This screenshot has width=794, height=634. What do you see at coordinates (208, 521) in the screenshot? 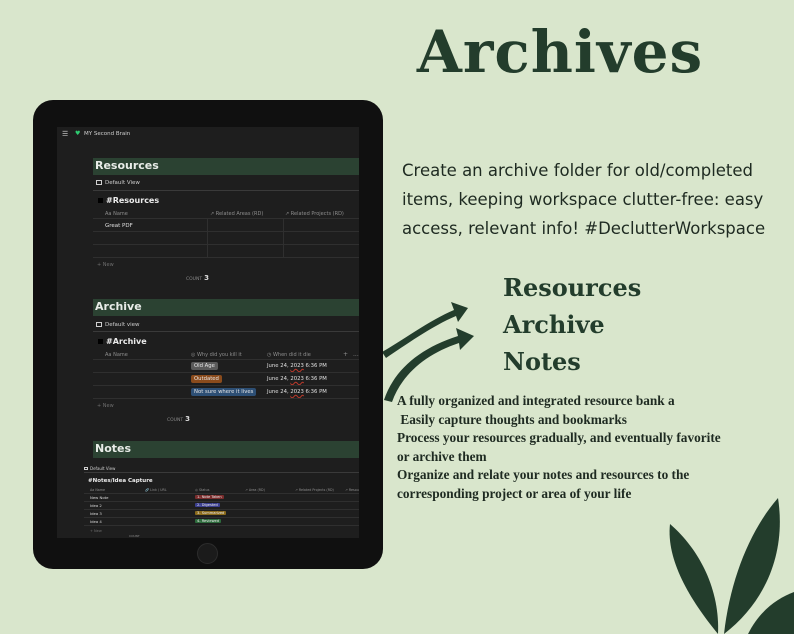
I see `status-badge: 4- Reviewed` at bounding box center [208, 521].